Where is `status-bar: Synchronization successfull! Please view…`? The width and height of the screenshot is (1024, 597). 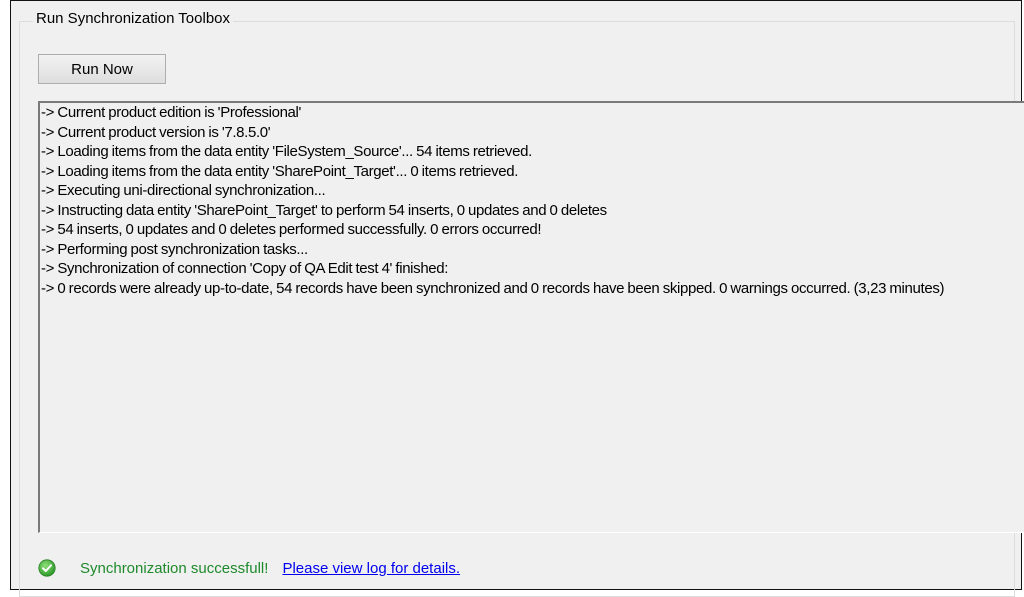
status-bar: Synchronization successfull! Please view… is located at coordinates (249, 568).